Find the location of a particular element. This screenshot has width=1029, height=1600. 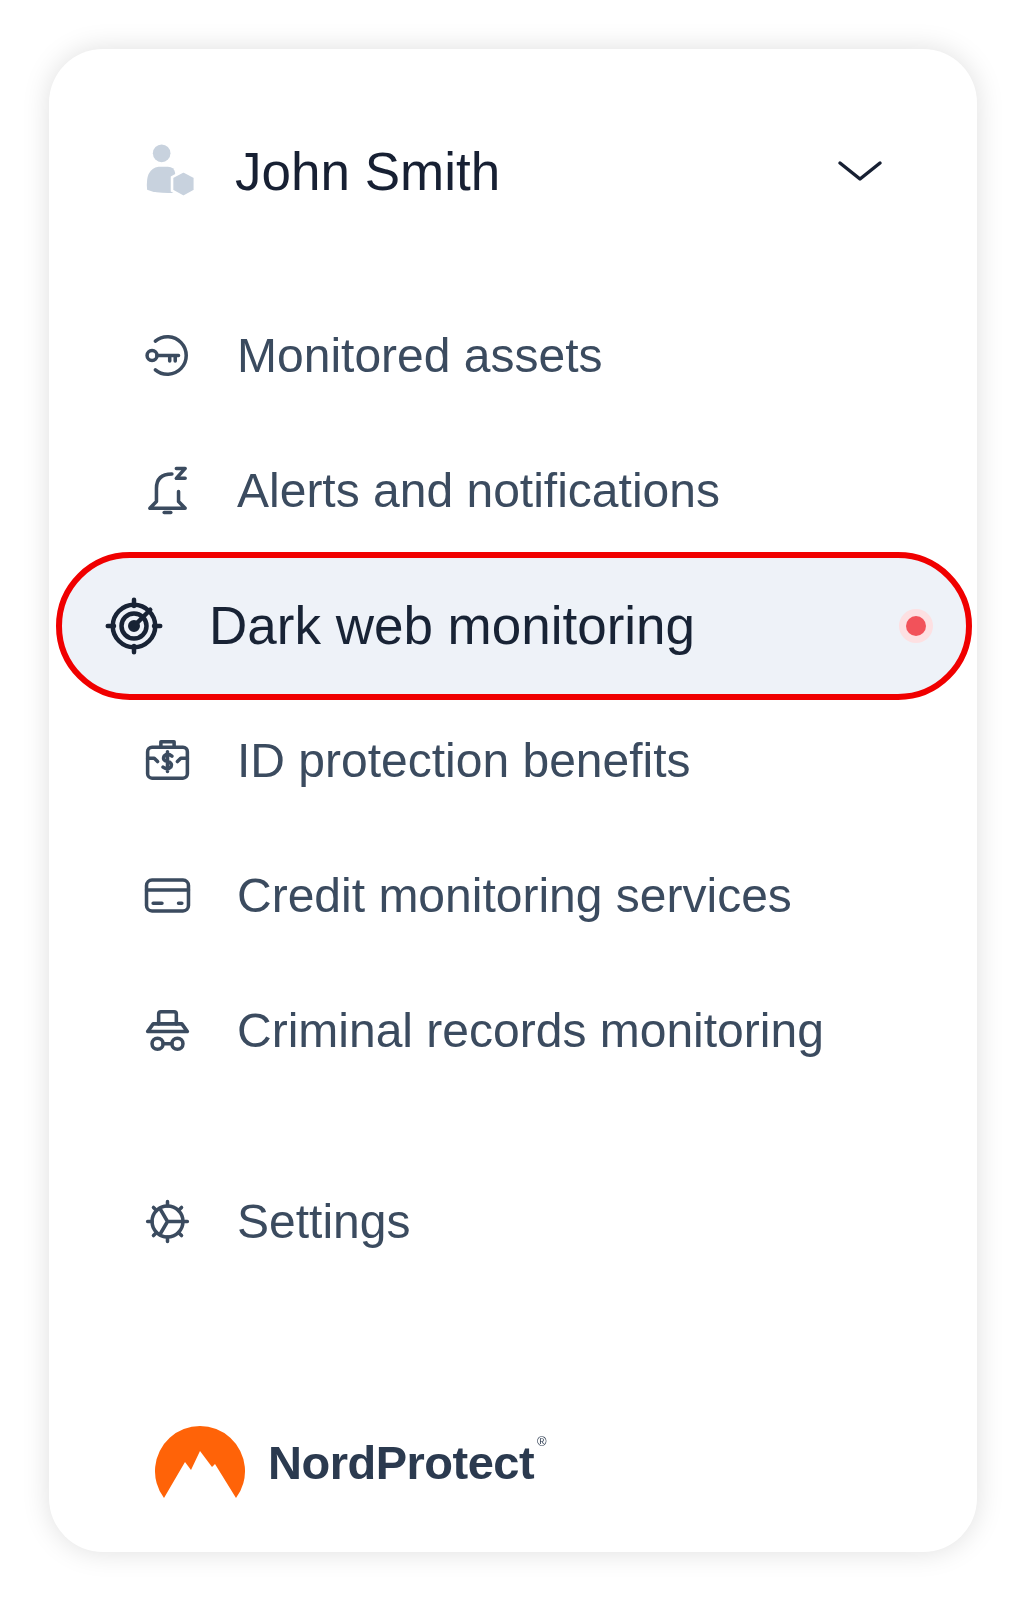

menu-item: Dark web monitoring is located at coordinates (514, 625).